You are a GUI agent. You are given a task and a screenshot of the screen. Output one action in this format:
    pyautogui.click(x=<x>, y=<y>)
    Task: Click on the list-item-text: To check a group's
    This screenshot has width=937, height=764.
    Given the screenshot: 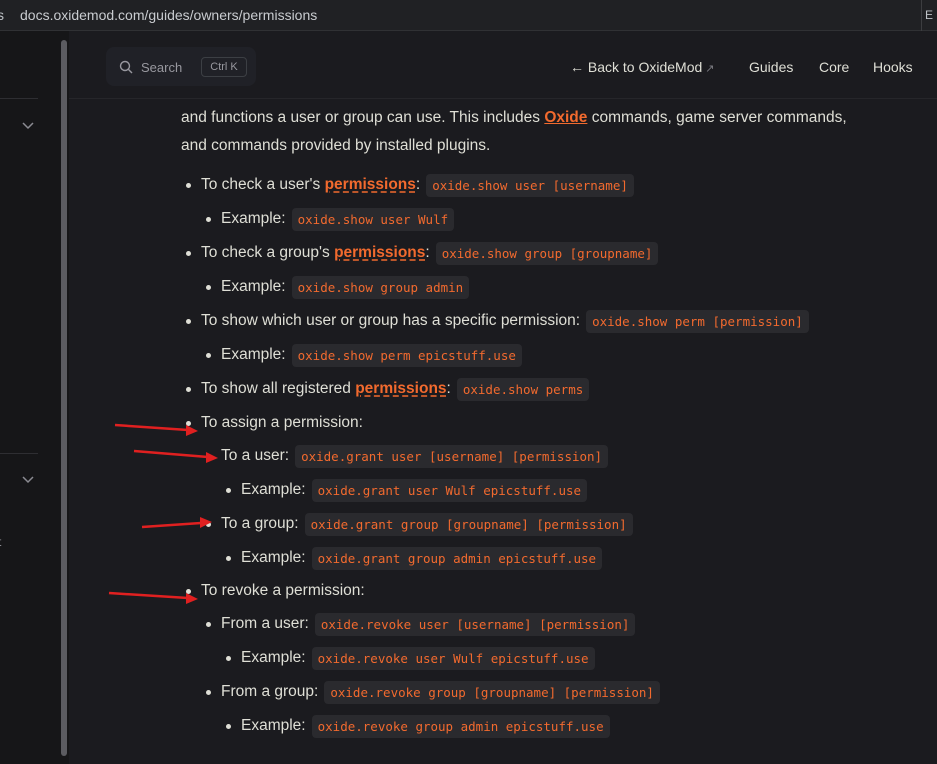 What is the action you would take?
    pyautogui.click(x=268, y=252)
    